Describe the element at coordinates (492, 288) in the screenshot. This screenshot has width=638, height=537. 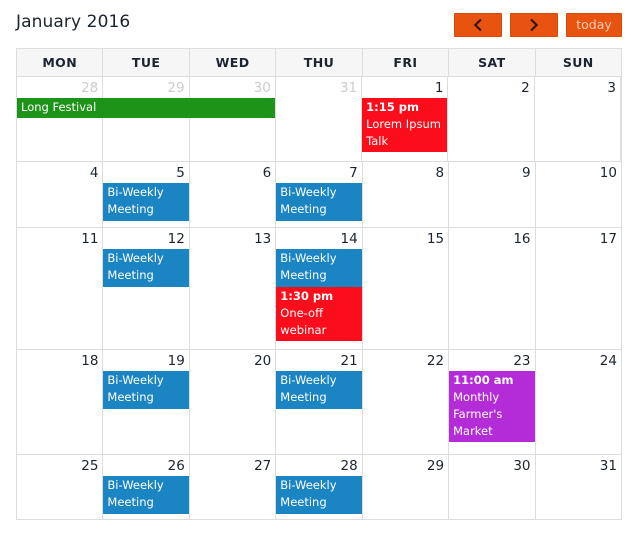
I see `day-cell-16: 16` at that location.